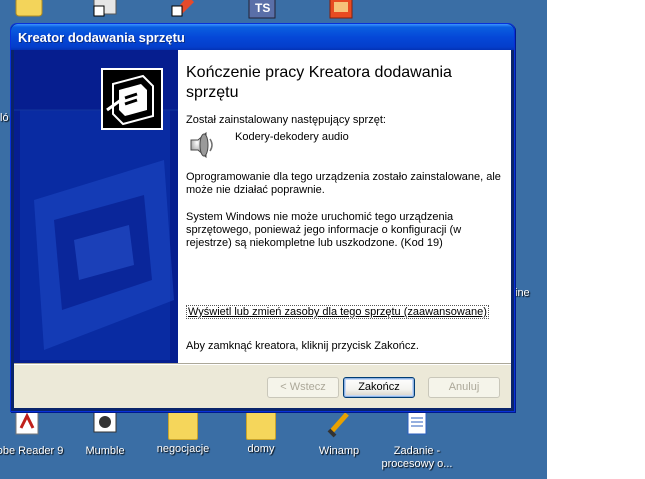 This screenshot has width=645, height=479. Describe the element at coordinates (262, 37) in the screenshot. I see `title-bar: Kreator dodawania sprzętu` at that location.